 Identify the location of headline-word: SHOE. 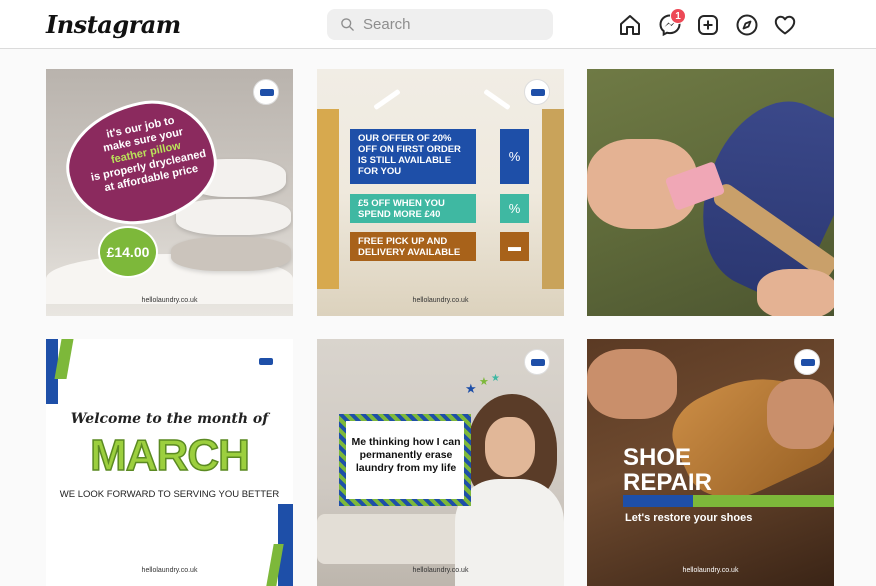
(657, 457).